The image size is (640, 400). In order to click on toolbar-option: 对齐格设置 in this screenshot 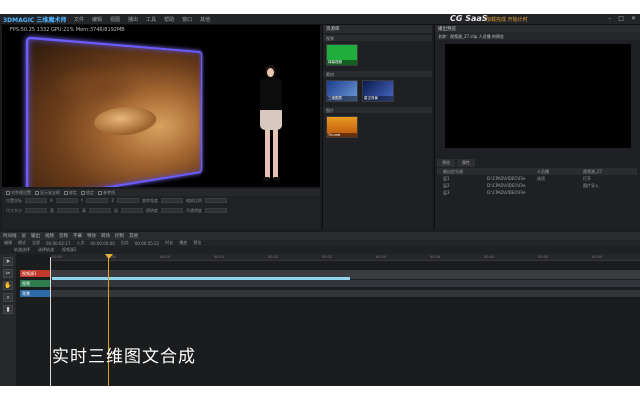, I will do `click(18, 193)`.